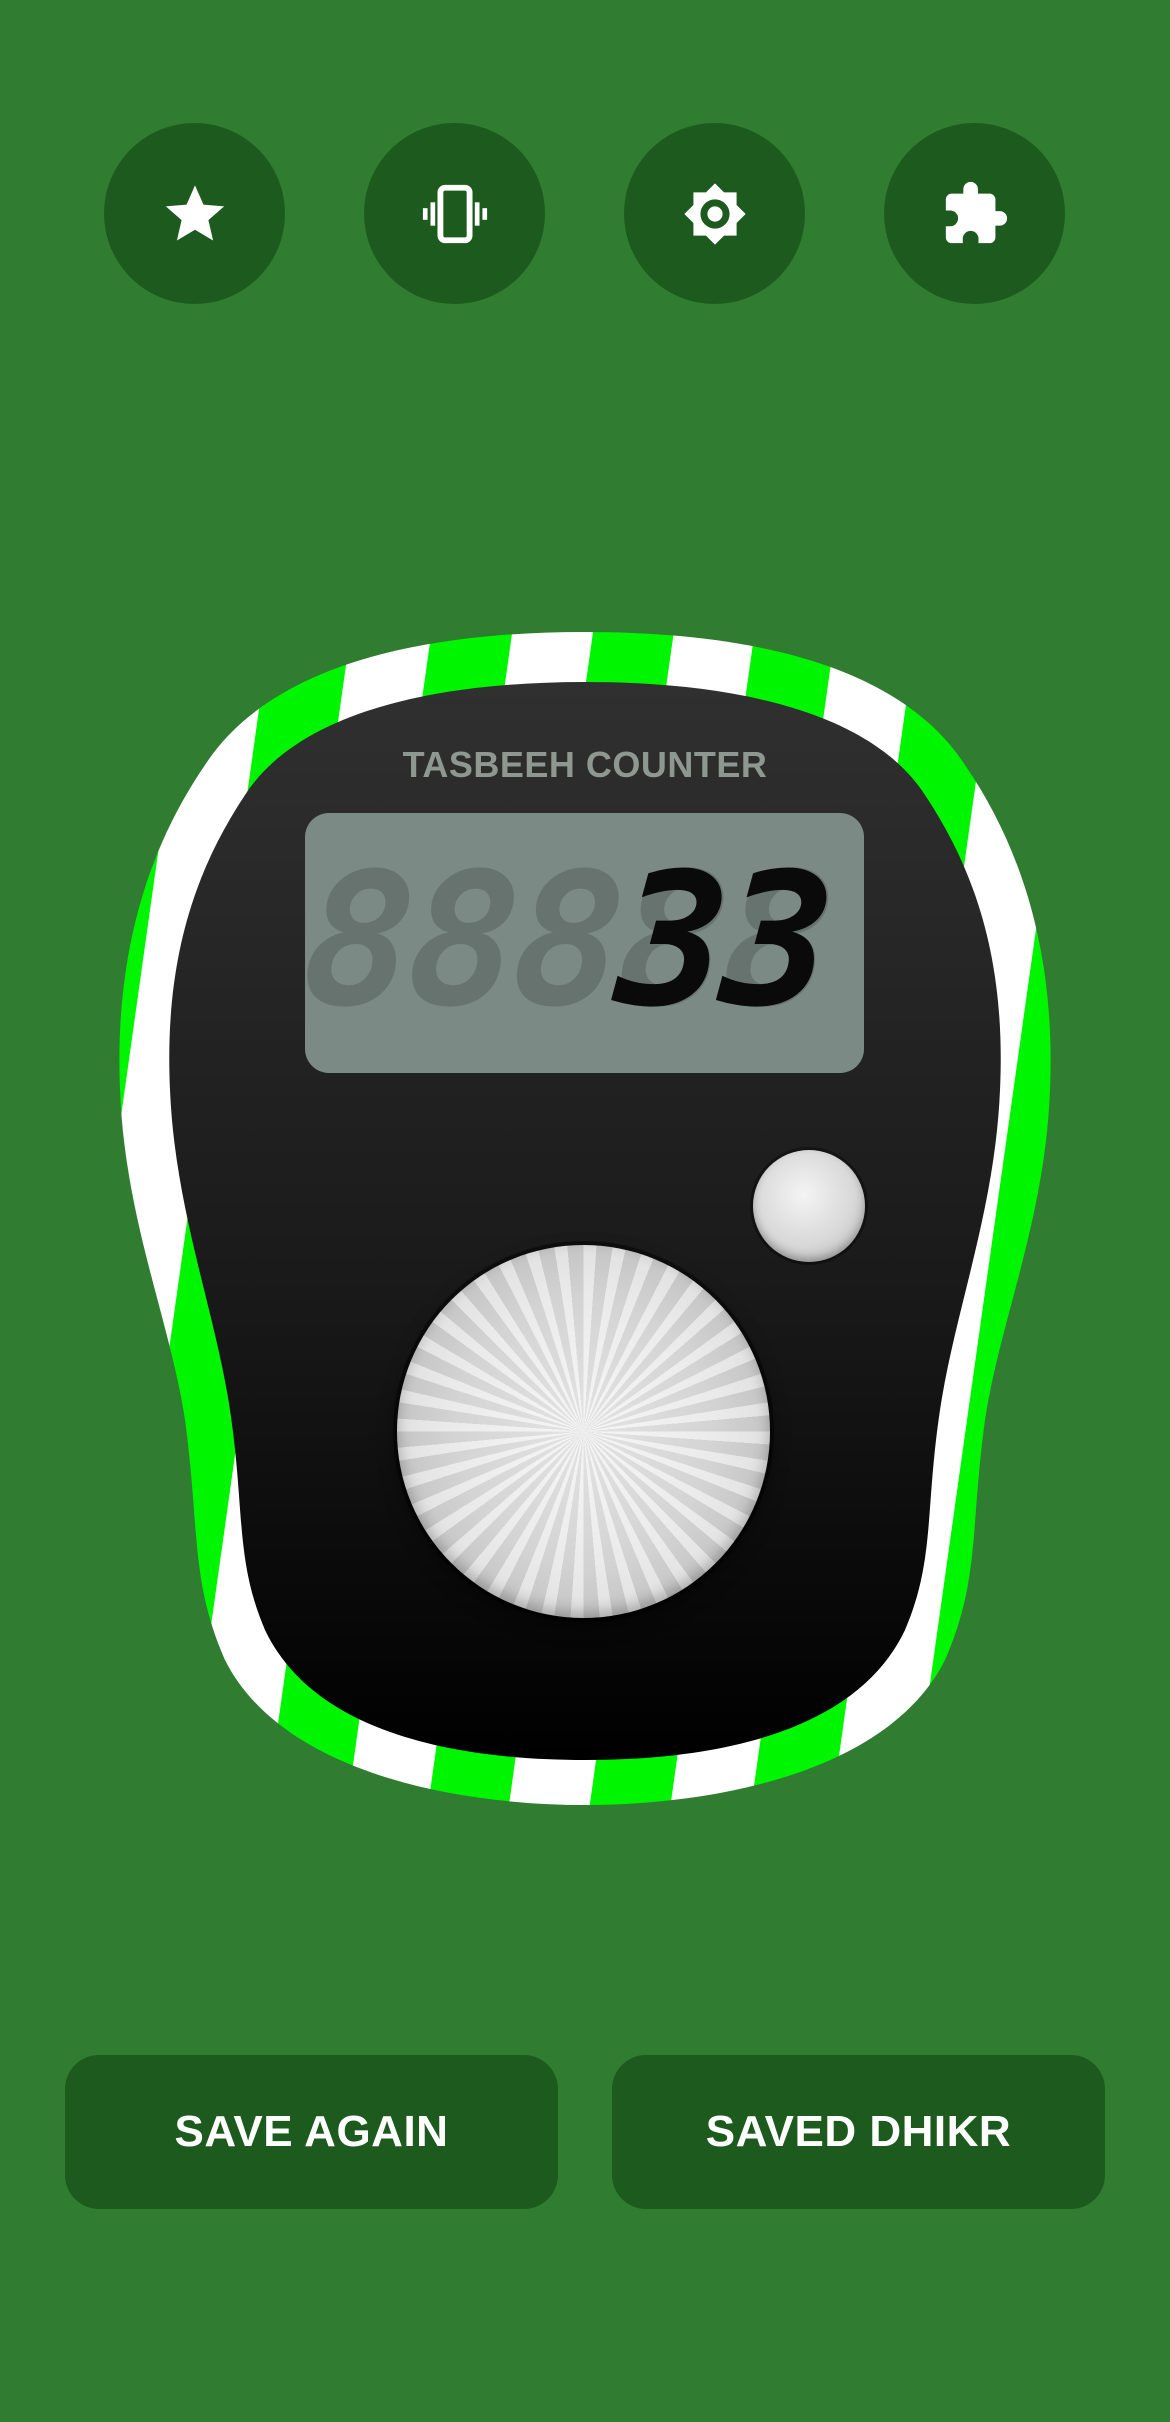 The height and width of the screenshot is (2422, 1170). Describe the element at coordinates (809, 1206) in the screenshot. I see `reset-button` at that location.